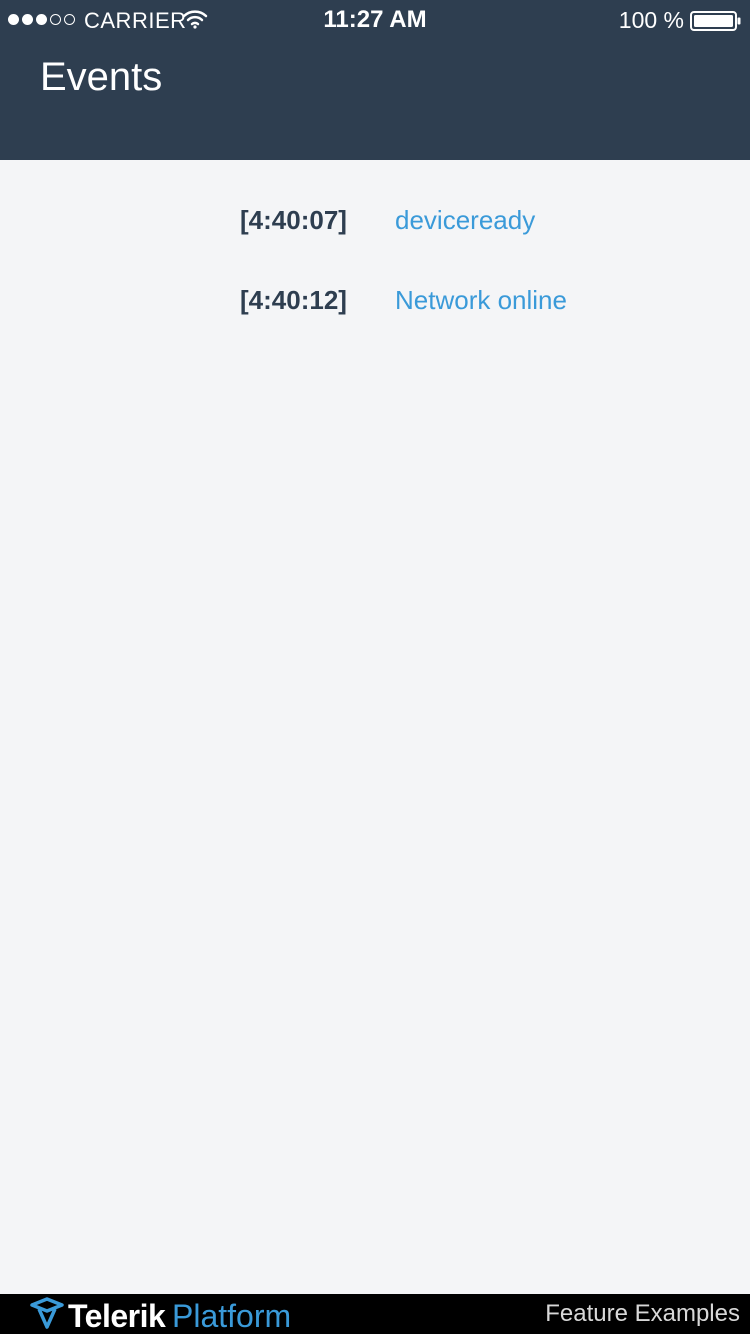  What do you see at coordinates (375, 300) in the screenshot?
I see `event-row: [4:40:12] Network online` at bounding box center [375, 300].